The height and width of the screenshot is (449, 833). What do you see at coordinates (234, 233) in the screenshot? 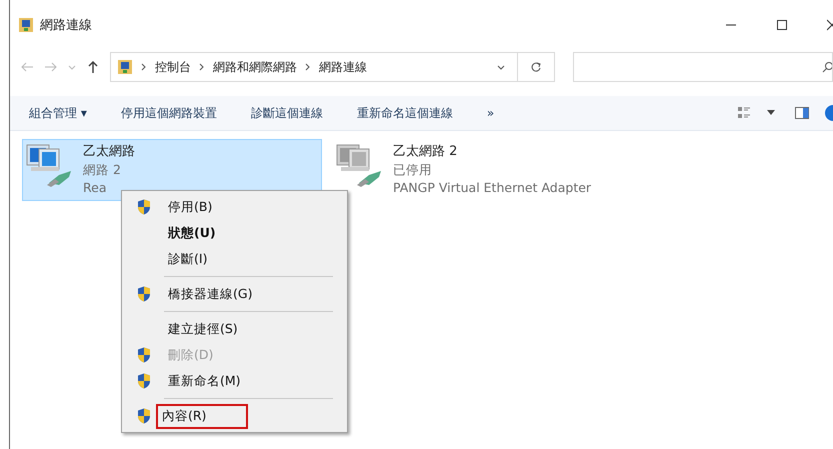
I see `menu-item: 狀態(U)` at bounding box center [234, 233].